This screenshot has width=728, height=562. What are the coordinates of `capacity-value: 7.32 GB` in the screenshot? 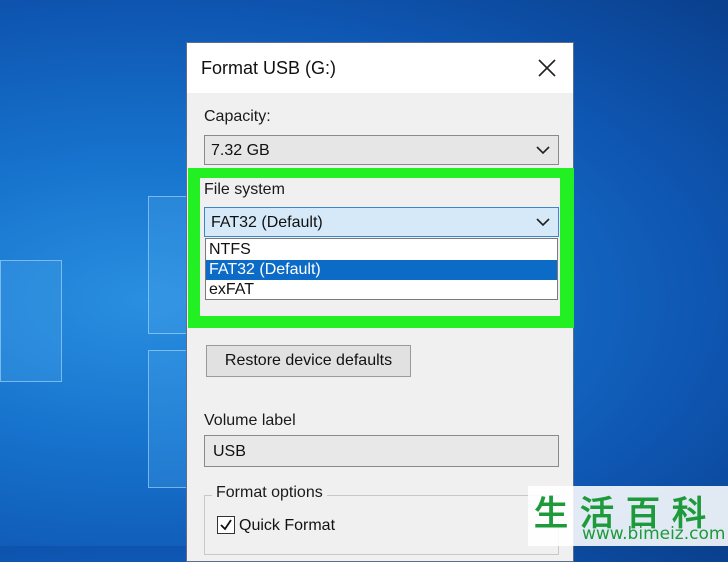 It's located at (240, 150).